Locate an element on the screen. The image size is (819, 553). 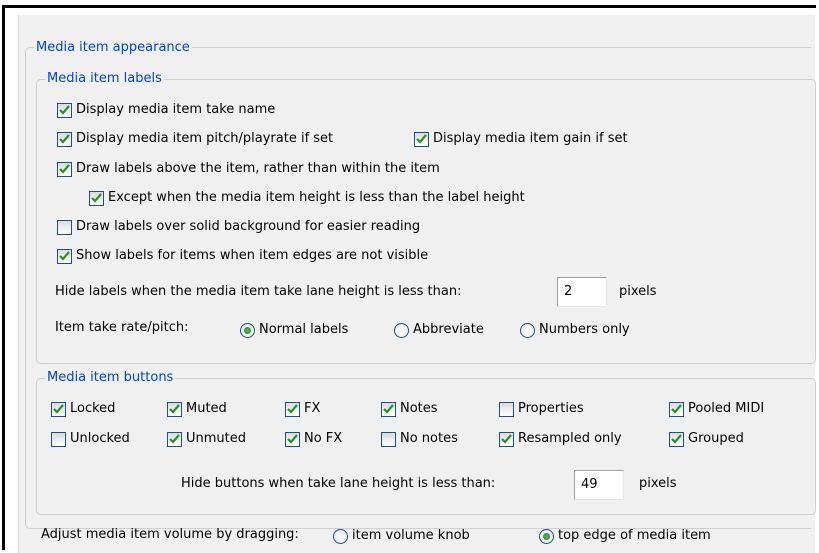
take-name-checkbox: Display media item take name is located at coordinates (166, 110).